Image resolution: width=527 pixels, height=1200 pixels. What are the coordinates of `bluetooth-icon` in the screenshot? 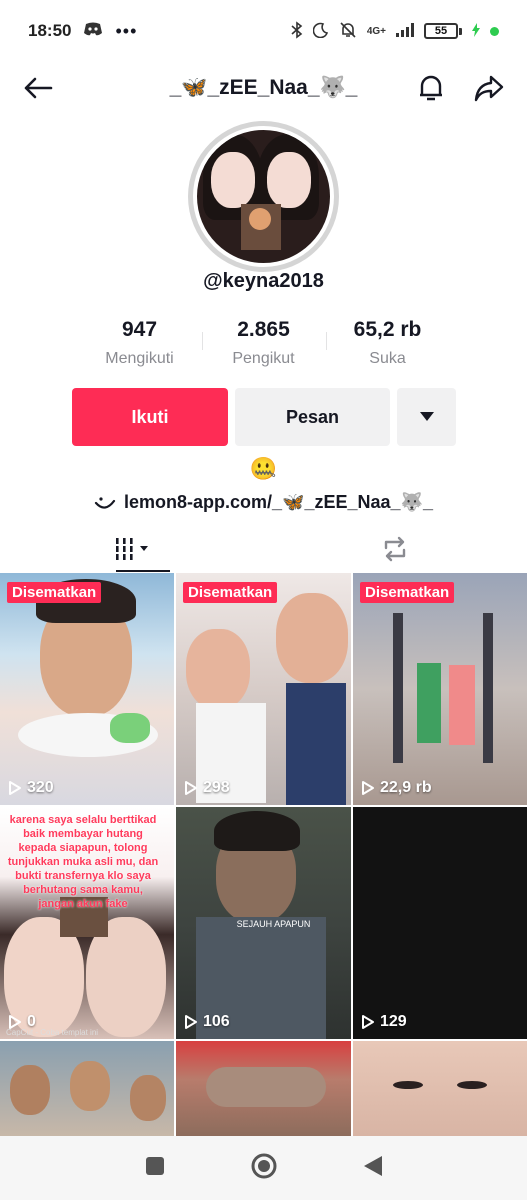 It's located at (297, 31).